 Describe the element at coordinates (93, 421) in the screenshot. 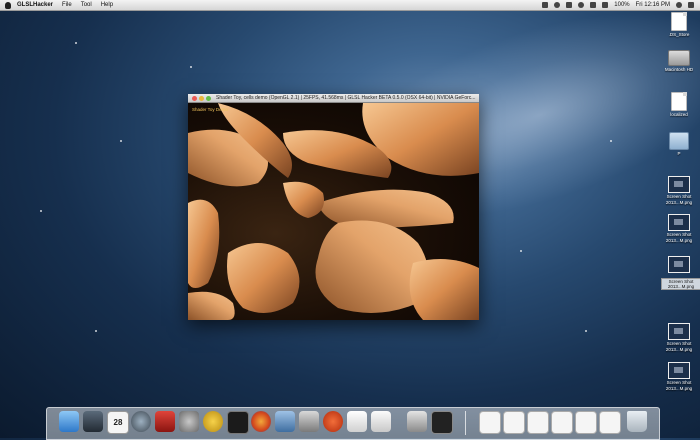

I see `dashboard-icon` at that location.